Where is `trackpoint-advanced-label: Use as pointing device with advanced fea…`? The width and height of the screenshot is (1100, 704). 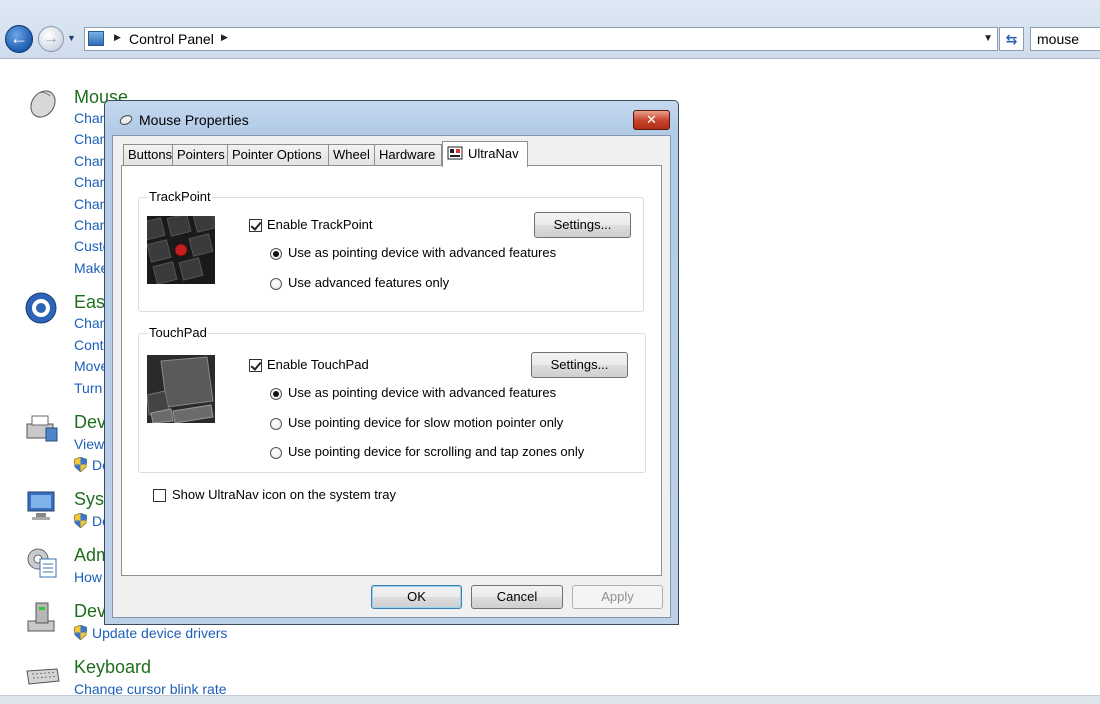 trackpoint-advanced-label: Use as pointing device with advanced fea… is located at coordinates (422, 252).